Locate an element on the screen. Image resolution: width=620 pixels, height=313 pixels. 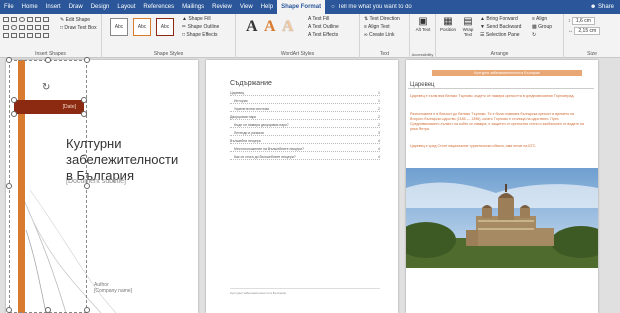
send-backward-icon: ▼ is located at coordinates (482, 27).